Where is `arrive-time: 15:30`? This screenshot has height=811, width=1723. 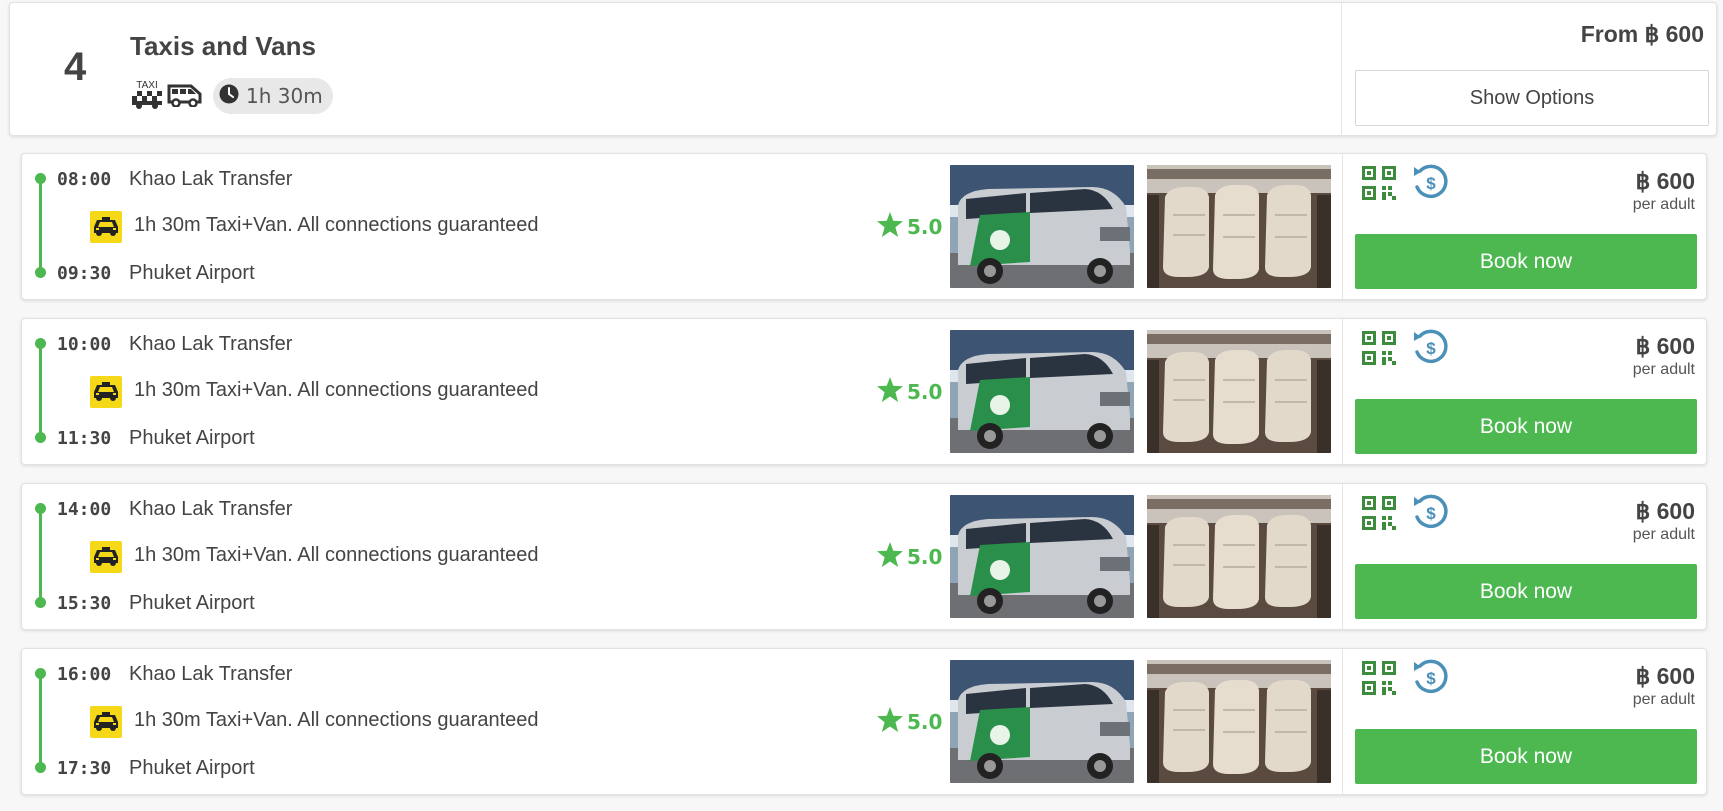
arrive-time: 15:30 is located at coordinates (84, 603).